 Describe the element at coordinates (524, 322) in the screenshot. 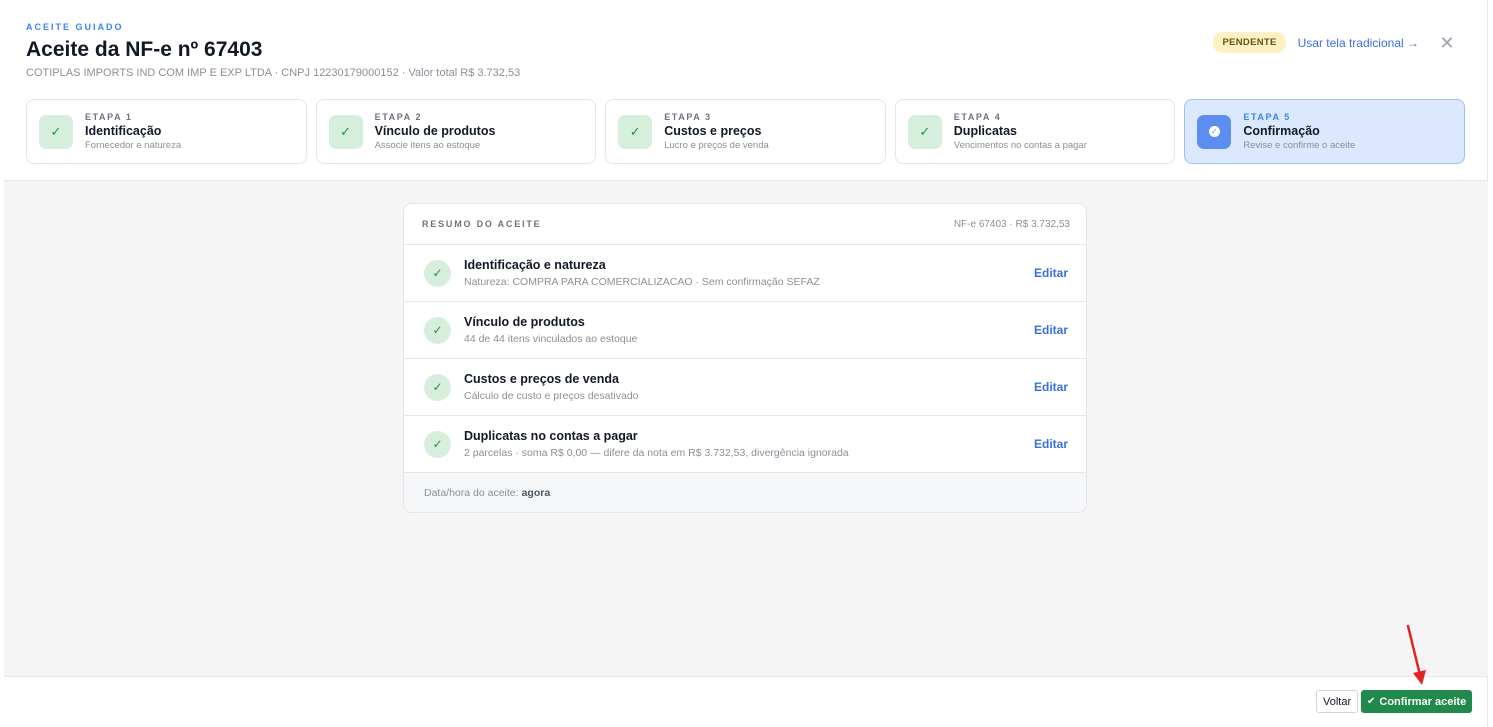

I see `row-title: Vínculo de produtos` at that location.